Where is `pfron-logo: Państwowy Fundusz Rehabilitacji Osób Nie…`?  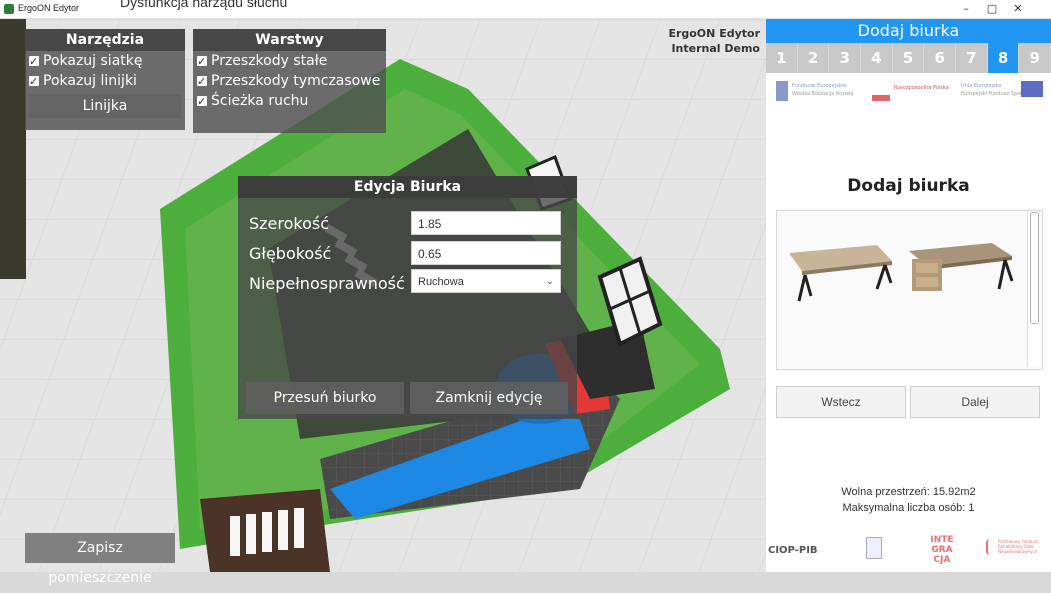
pfron-logo: Państwowy Fundusz Rehabilitacji Osób Nie… is located at coordinates (1018, 546).